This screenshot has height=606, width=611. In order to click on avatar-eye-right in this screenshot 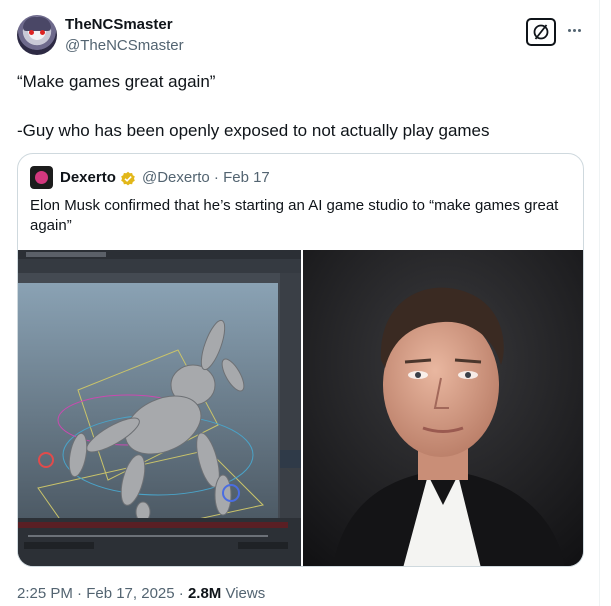, I will do `click(42, 32)`.